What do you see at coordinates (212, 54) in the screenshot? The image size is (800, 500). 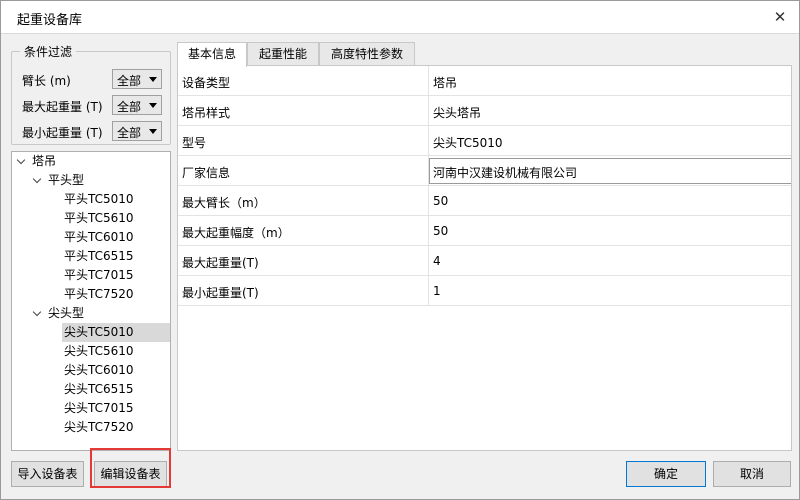 I see `tab-basic-info: 基本信息` at bounding box center [212, 54].